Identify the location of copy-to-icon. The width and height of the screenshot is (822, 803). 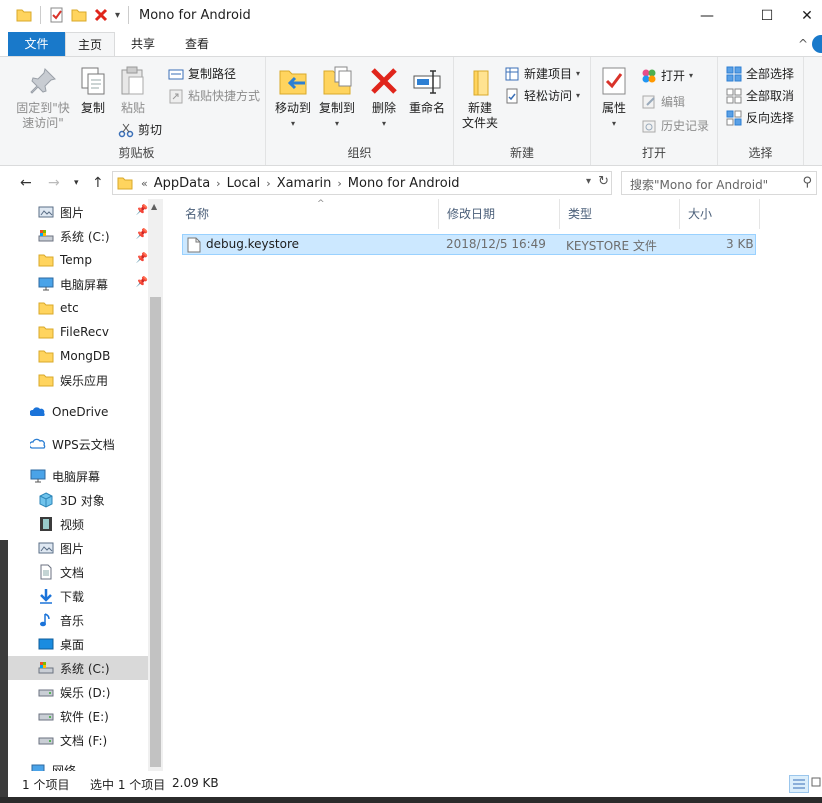
(337, 81).